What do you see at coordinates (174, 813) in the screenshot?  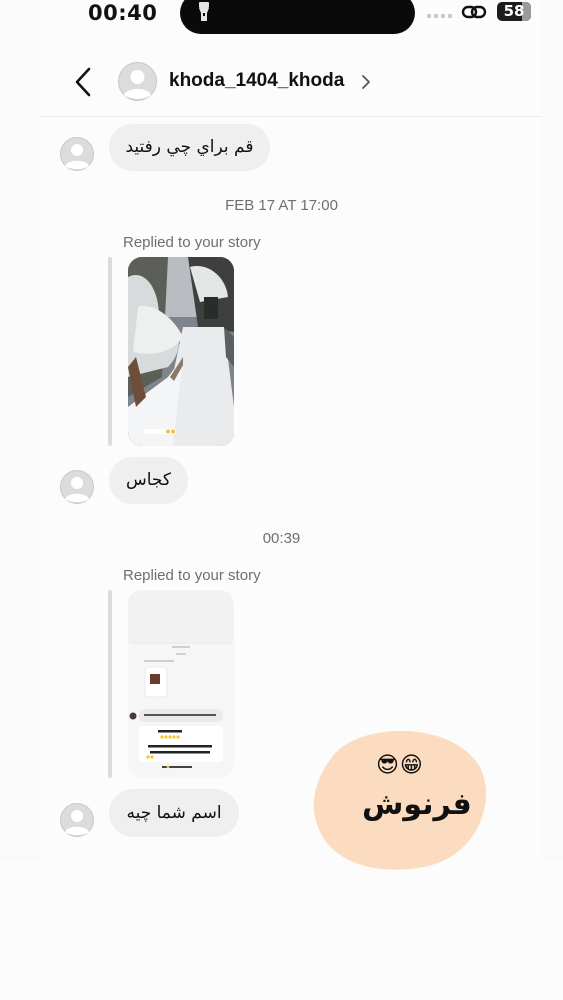 I see `message-bubble: اسم شما چيه` at bounding box center [174, 813].